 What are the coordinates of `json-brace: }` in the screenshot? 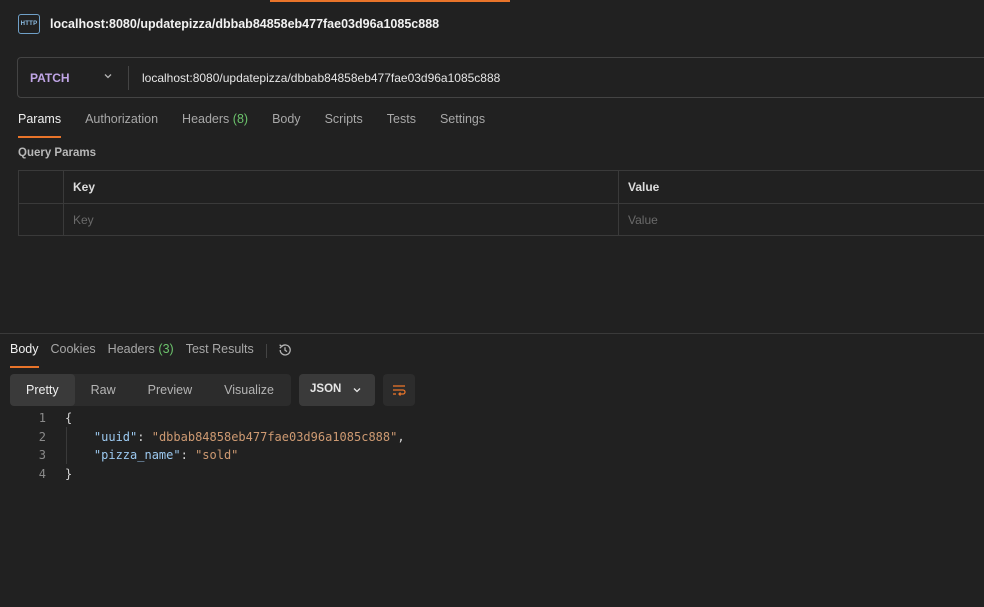 It's located at (69, 473).